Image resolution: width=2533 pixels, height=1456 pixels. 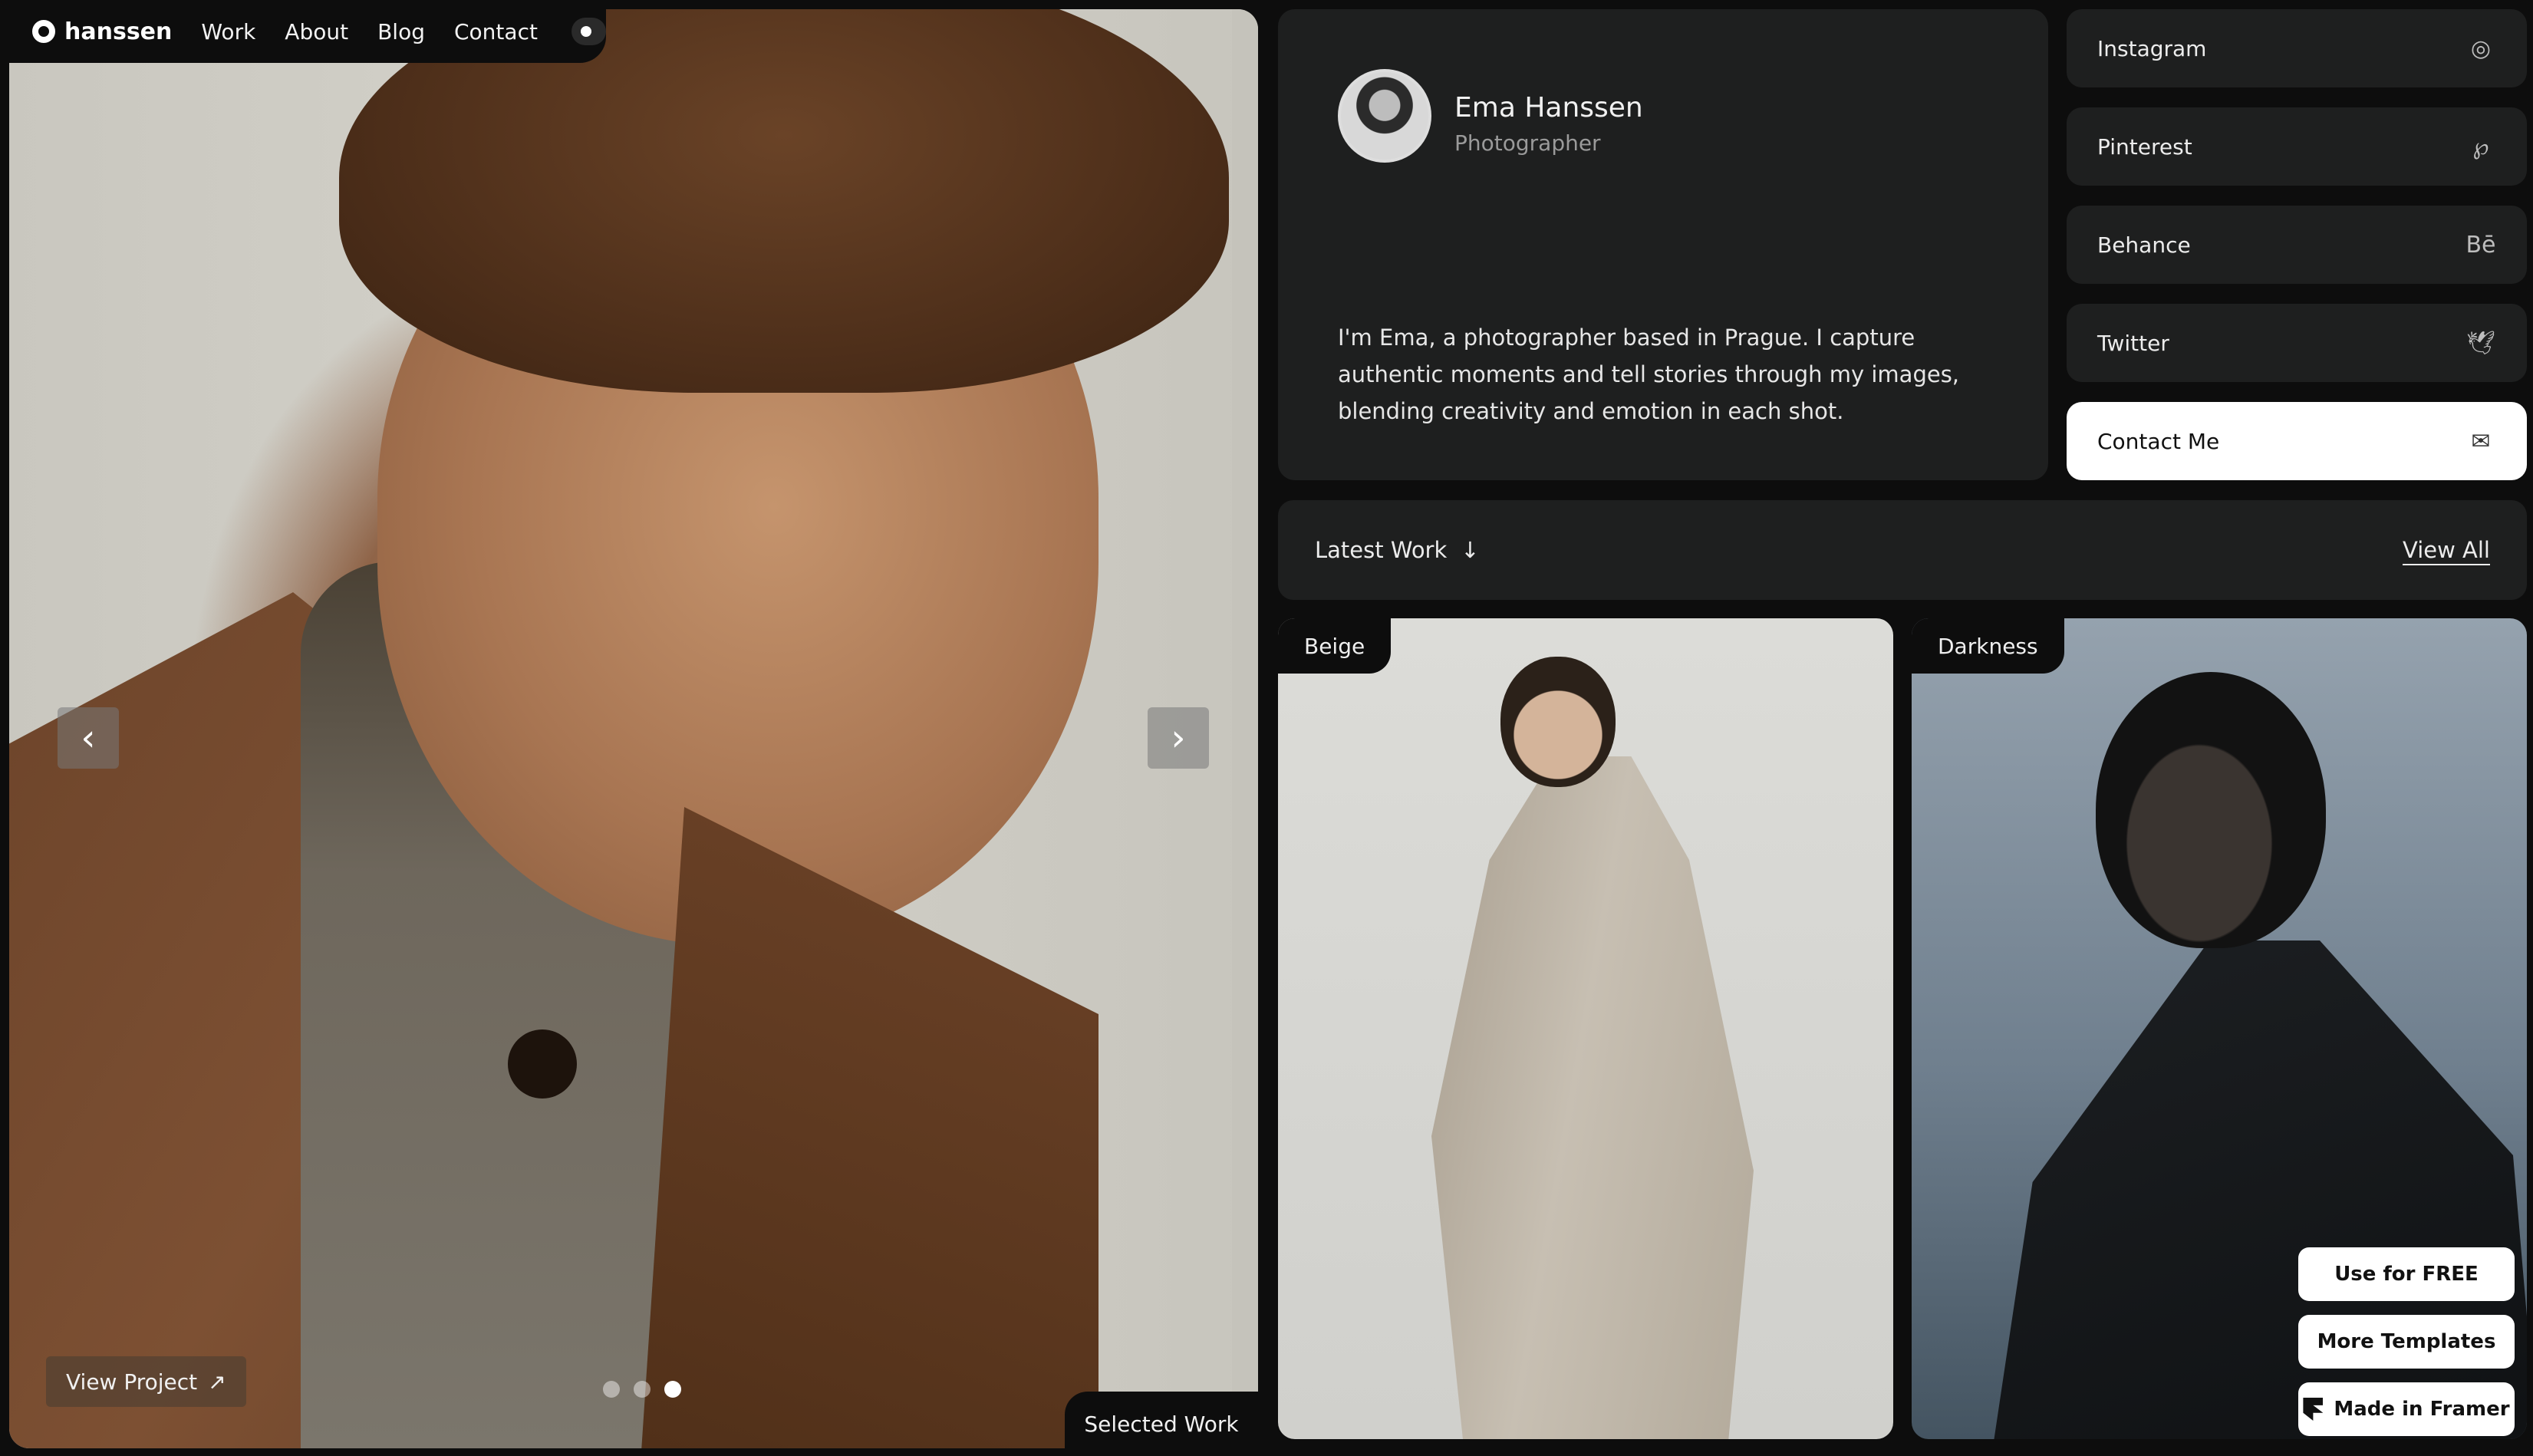 What do you see at coordinates (1245, 728) in the screenshot?
I see `hero-next-slide-peek` at bounding box center [1245, 728].